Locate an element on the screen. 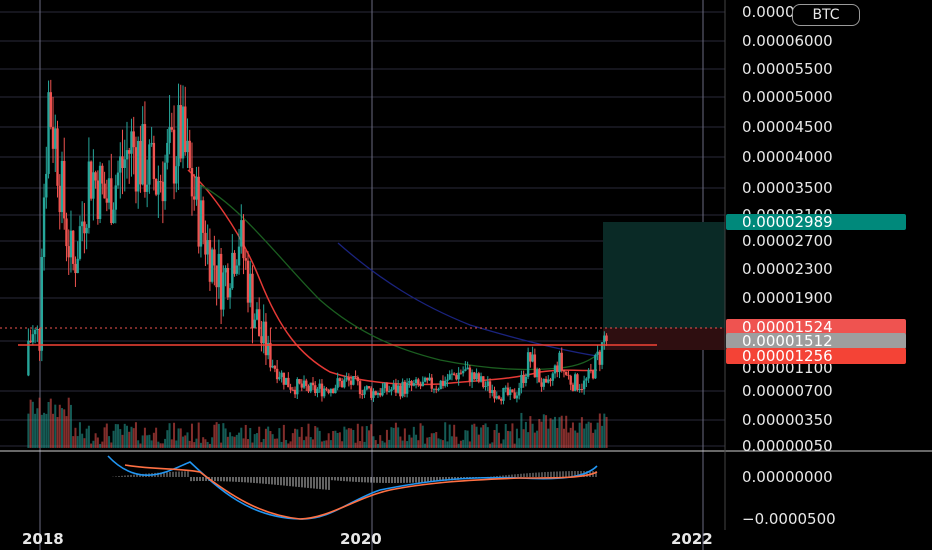 The height and width of the screenshot is (550, 932). price-tick-label: 0.00004500 is located at coordinates (787, 127).